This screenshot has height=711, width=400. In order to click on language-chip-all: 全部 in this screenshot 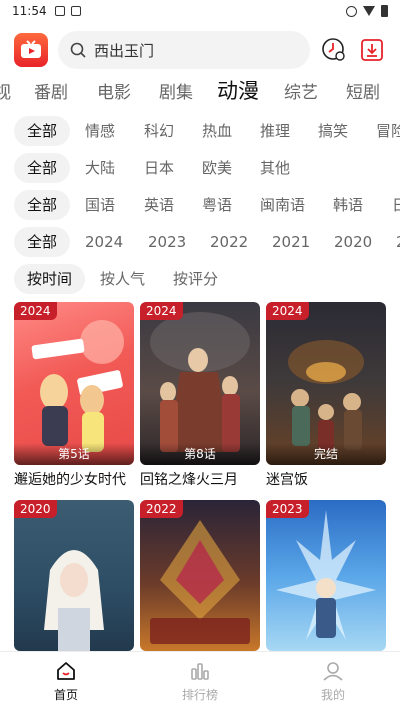, I will do `click(42, 205)`.